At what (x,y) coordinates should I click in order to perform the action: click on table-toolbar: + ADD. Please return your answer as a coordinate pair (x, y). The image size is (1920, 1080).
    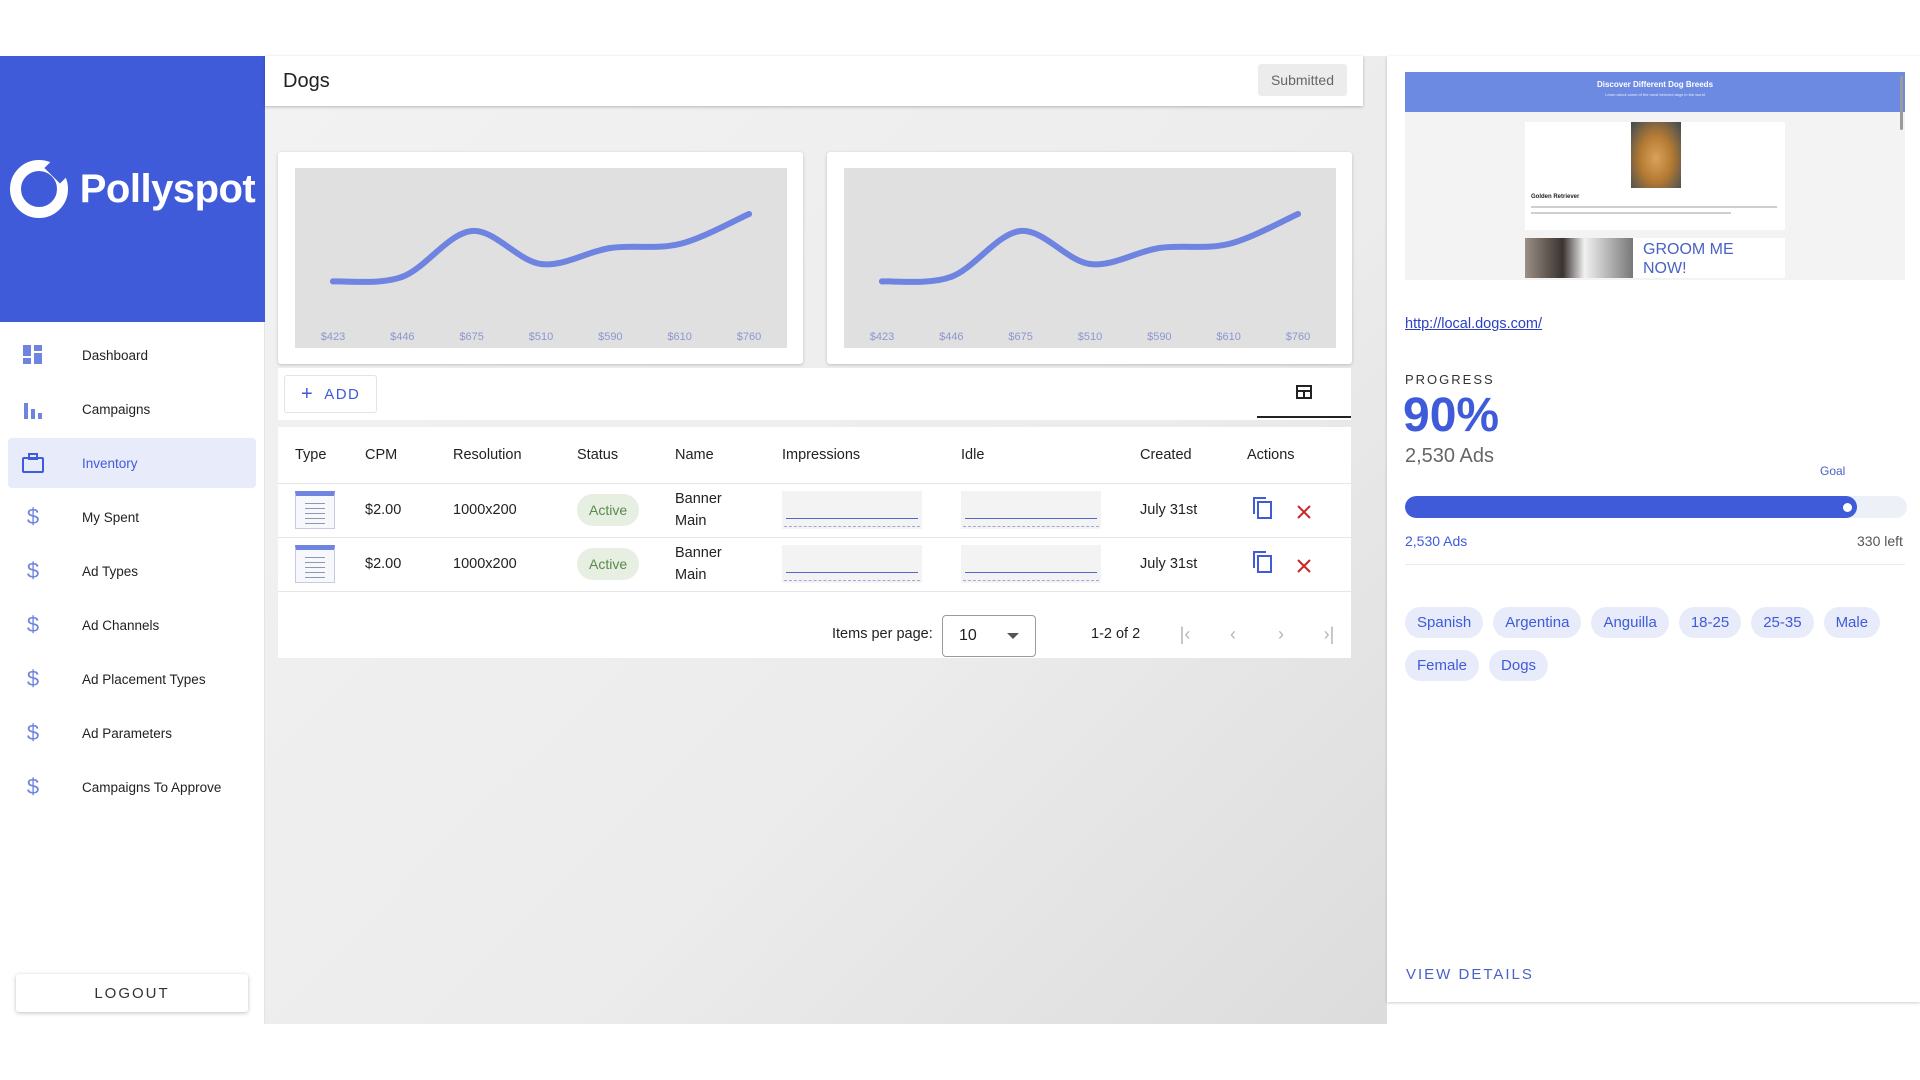
    Looking at the image, I should click on (814, 394).